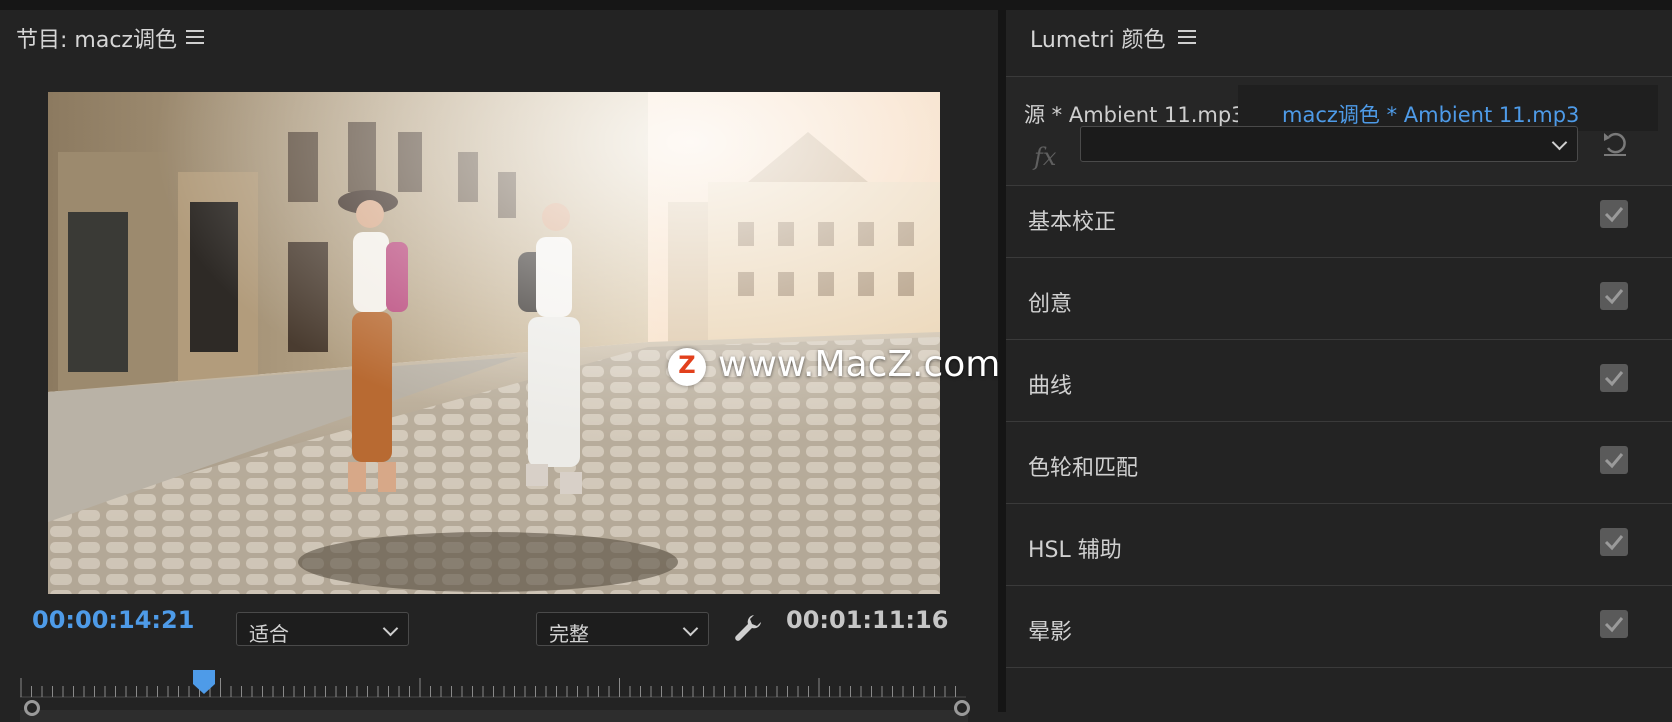  Describe the element at coordinates (1050, 302) in the screenshot. I see `lumetri-section-label: 创意` at that location.